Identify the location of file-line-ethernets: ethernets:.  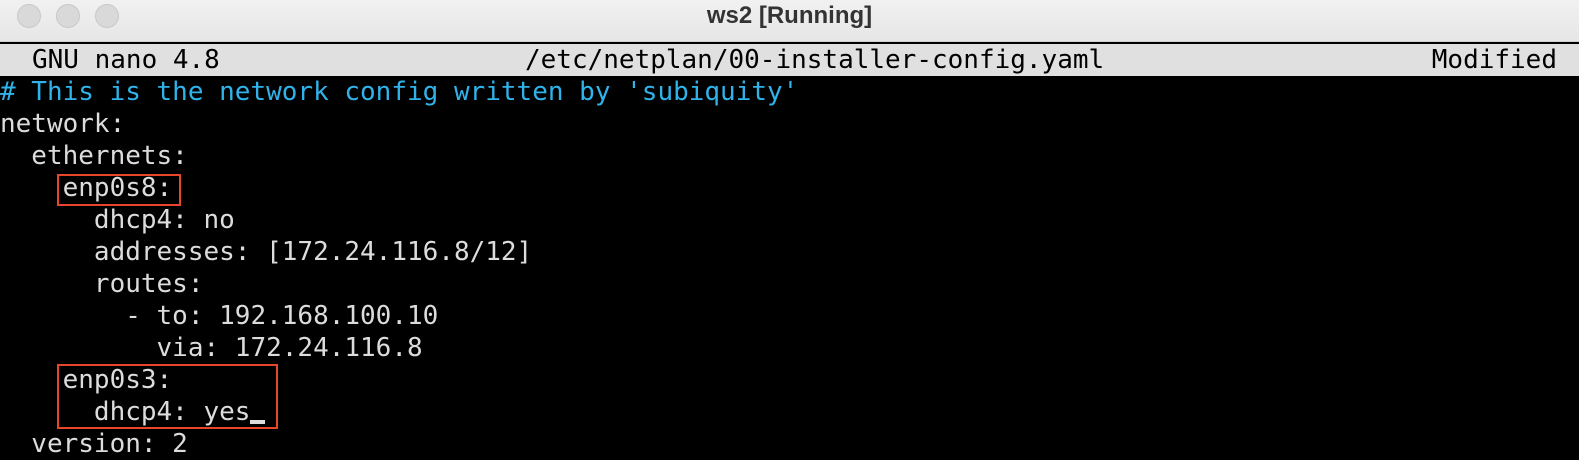
(94, 156).